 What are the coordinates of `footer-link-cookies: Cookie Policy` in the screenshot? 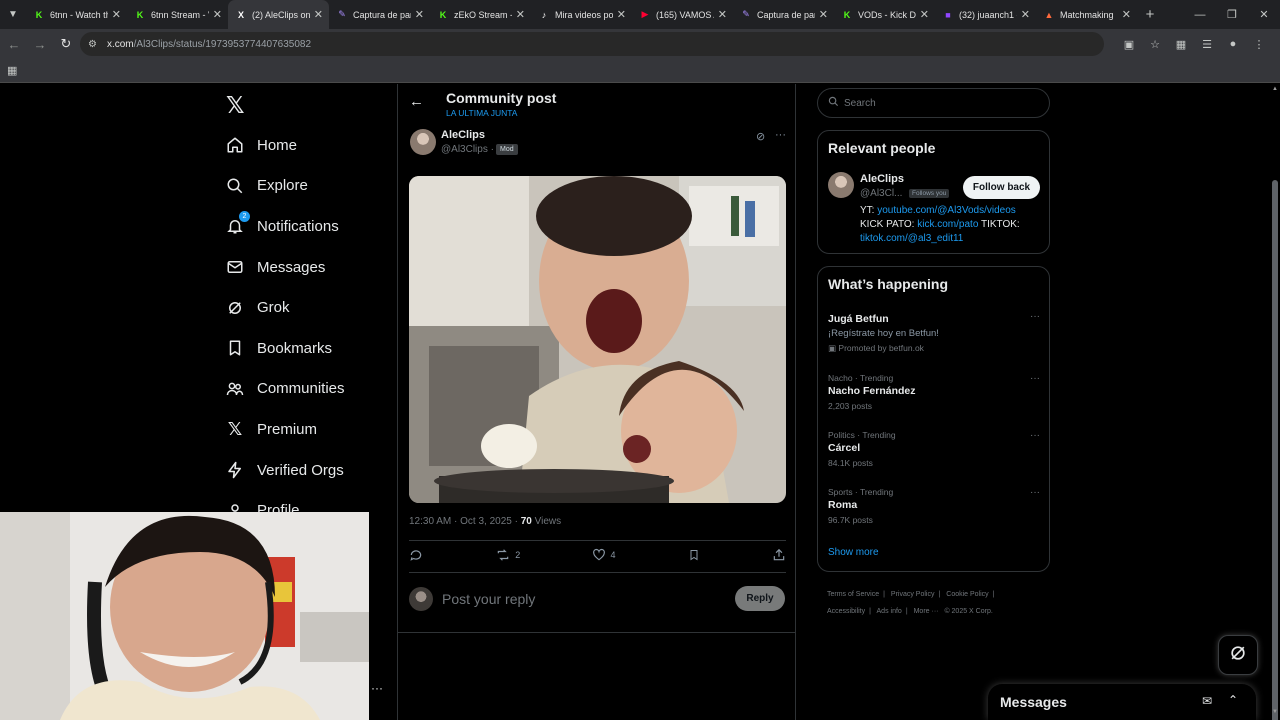 It's located at (967, 594).